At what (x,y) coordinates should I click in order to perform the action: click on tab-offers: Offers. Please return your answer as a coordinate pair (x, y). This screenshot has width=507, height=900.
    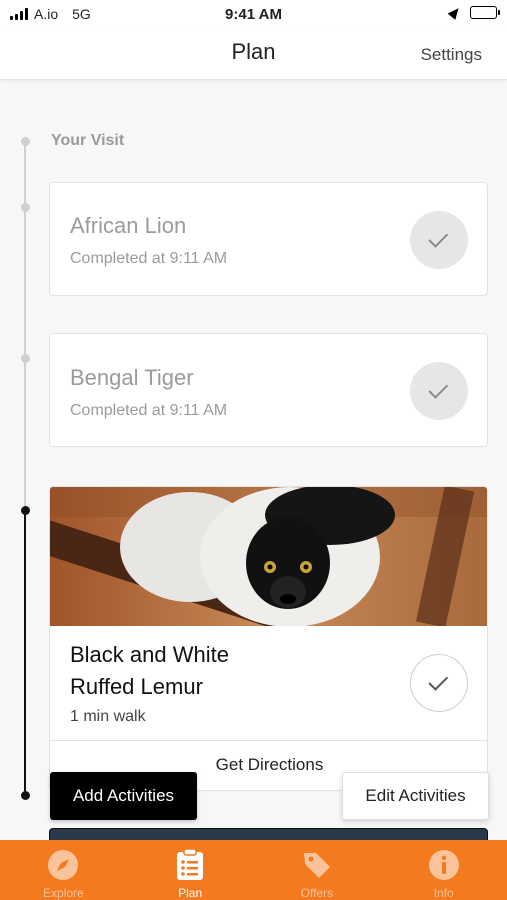
    Looking at the image, I should click on (317, 870).